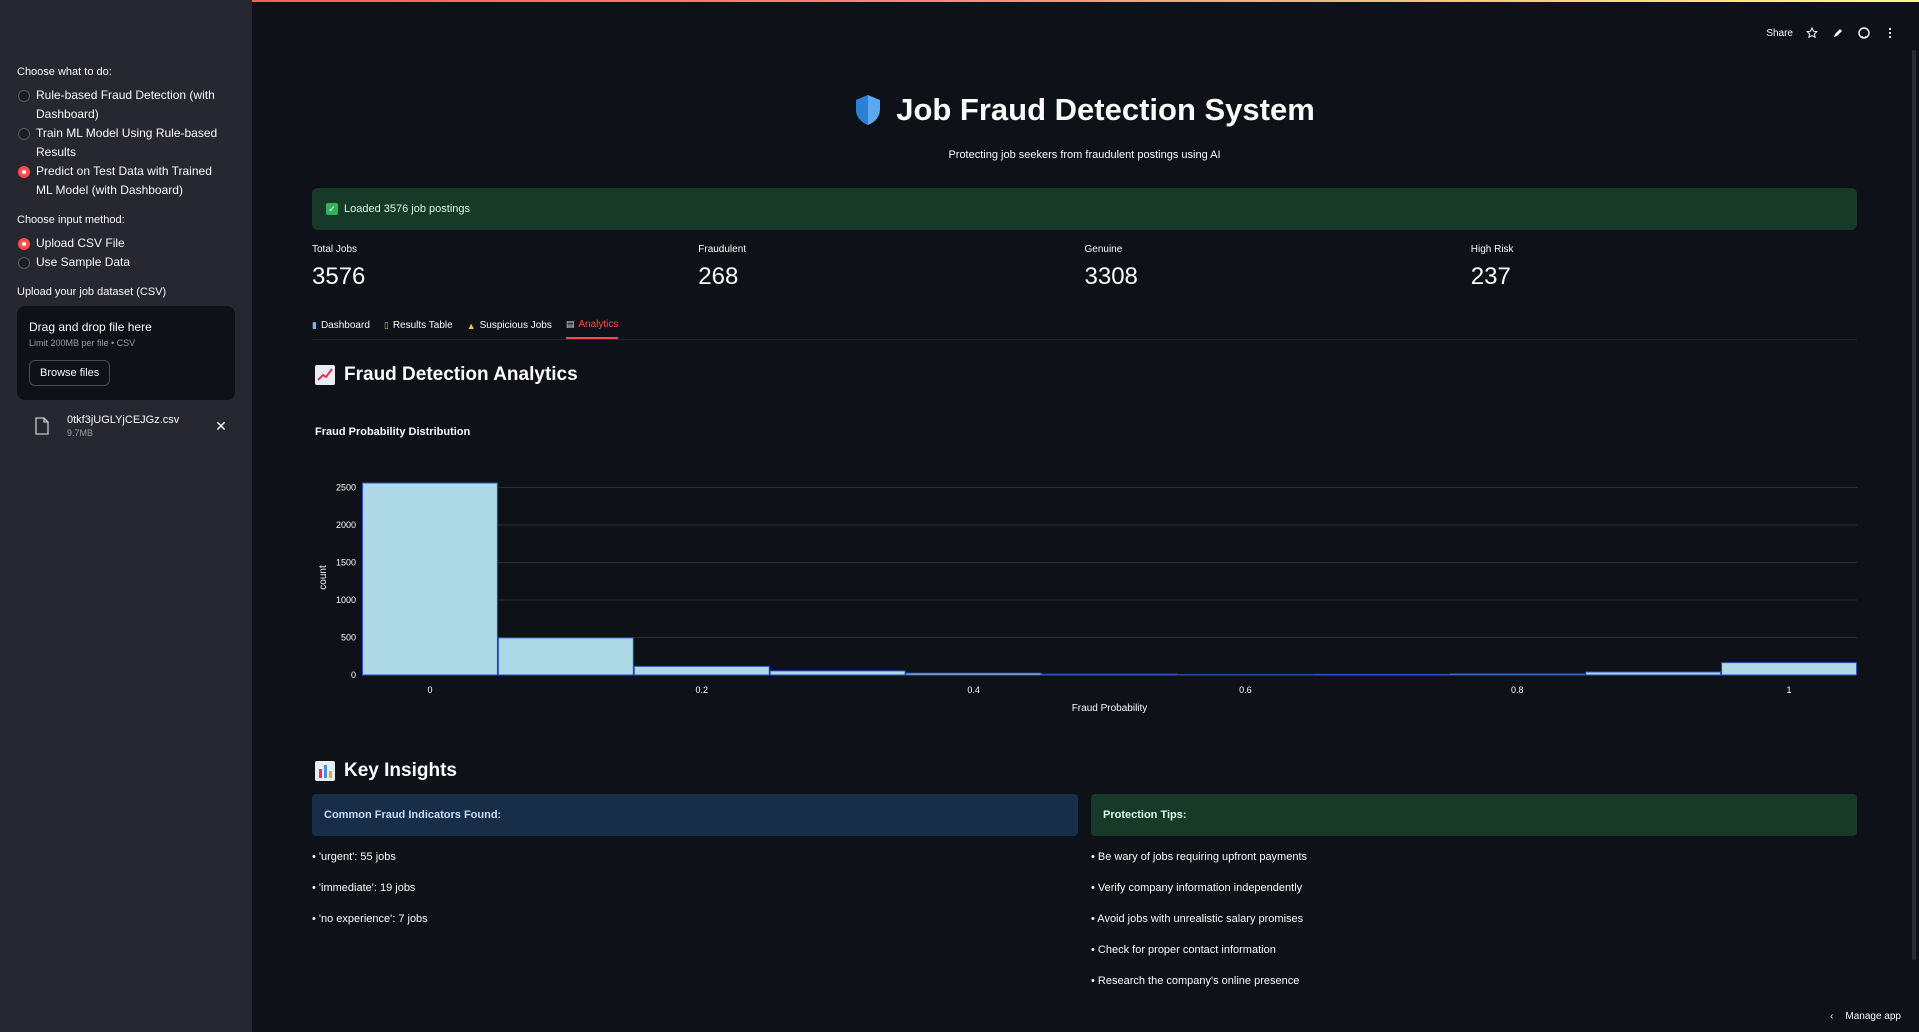 The image size is (1919, 1032). Describe the element at coordinates (393, 432) in the screenshot. I see `chart-title: Fraud Probability Distribution` at that location.